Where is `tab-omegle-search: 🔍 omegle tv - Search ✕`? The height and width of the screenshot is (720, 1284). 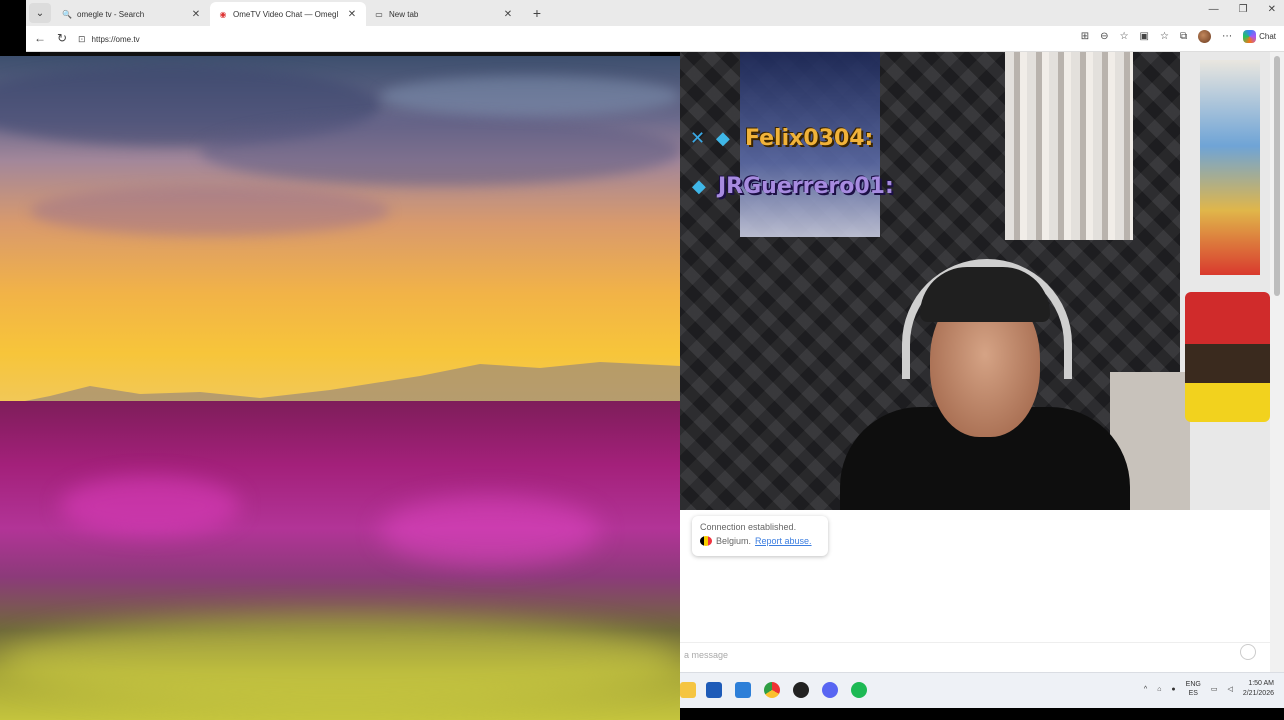 tab-omegle-search: 🔍 omegle tv - Search ✕ is located at coordinates (132, 14).